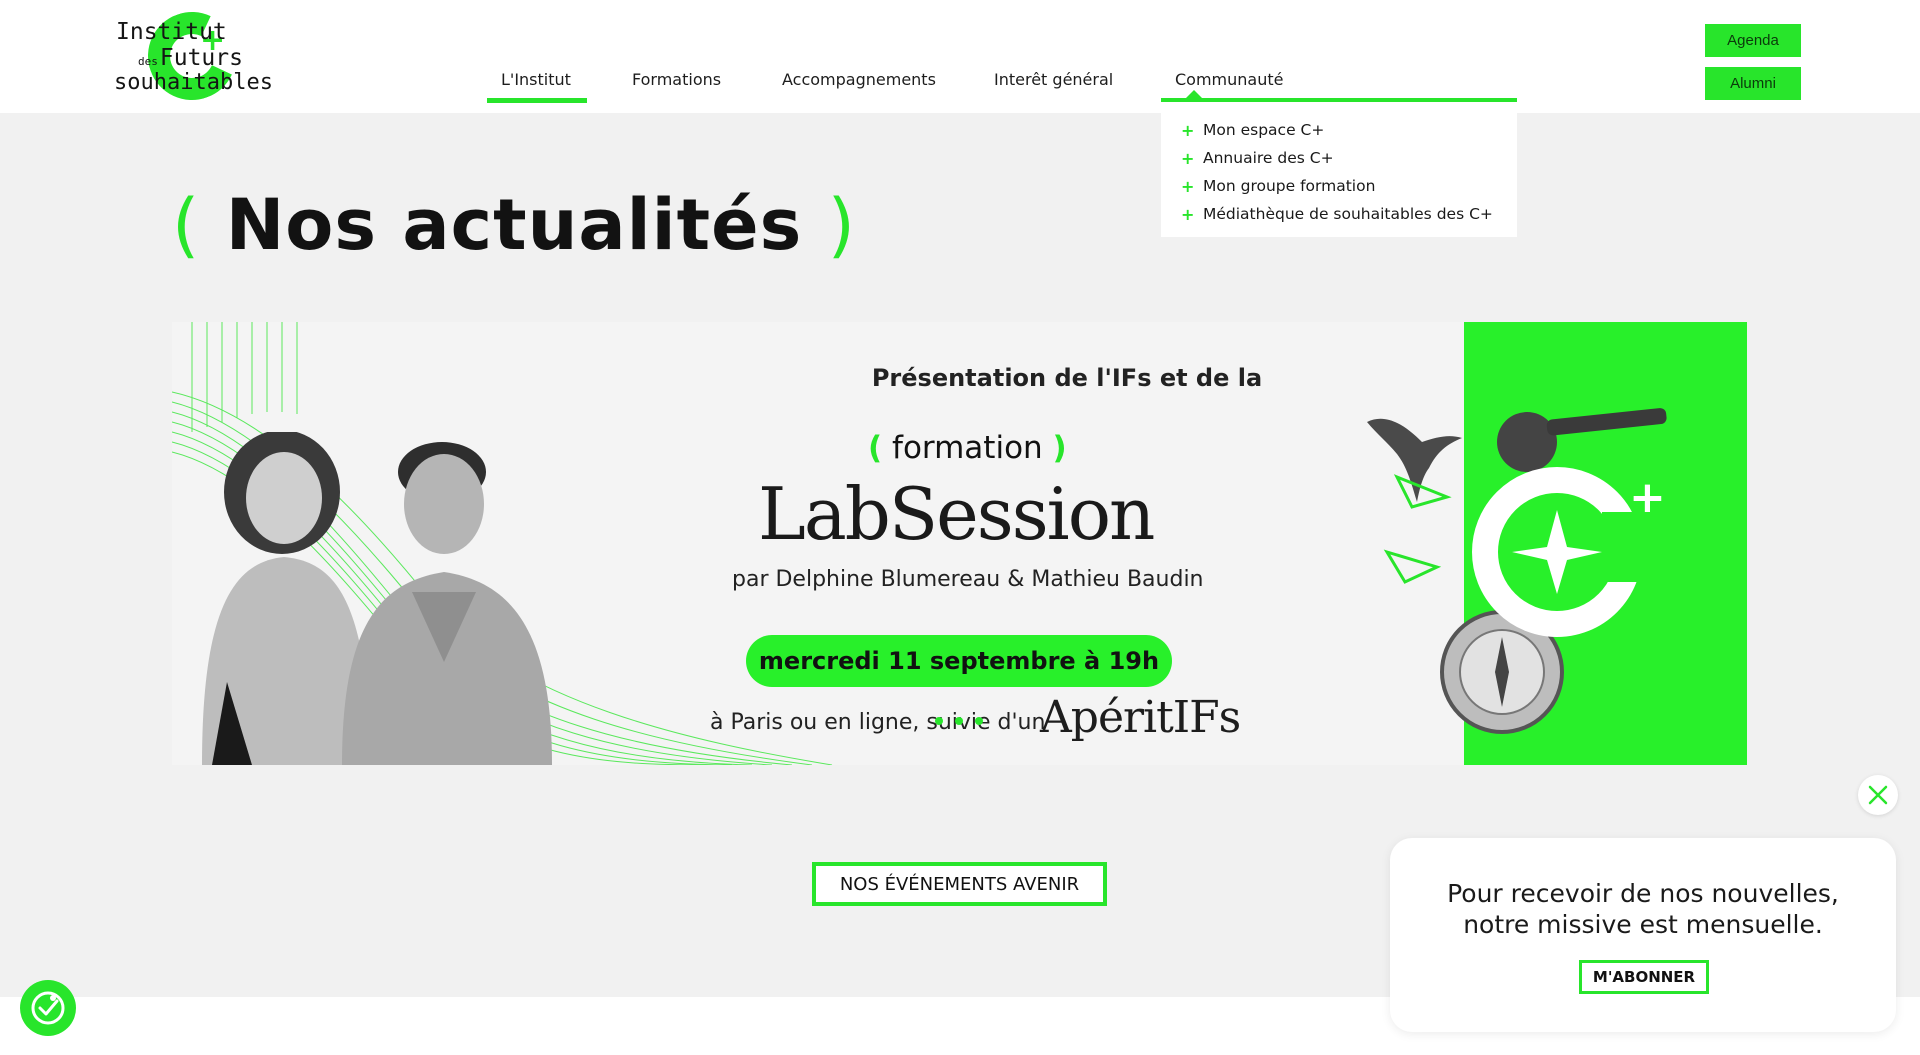 This screenshot has width=1920, height=1055. I want to click on aperitifs-logo-text: ApéritIFs, so click(1140, 717).